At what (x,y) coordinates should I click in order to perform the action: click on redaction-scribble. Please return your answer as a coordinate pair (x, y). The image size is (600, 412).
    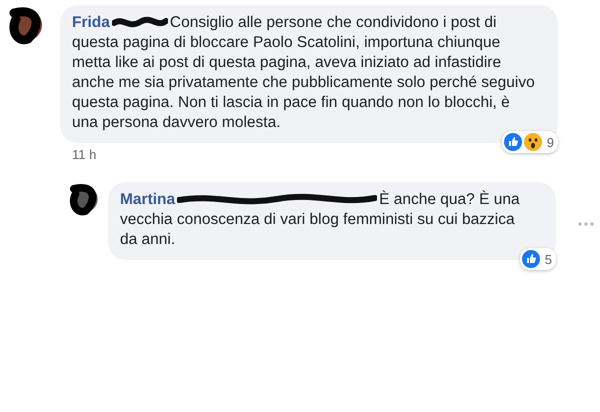
    Looking at the image, I should click on (140, 23).